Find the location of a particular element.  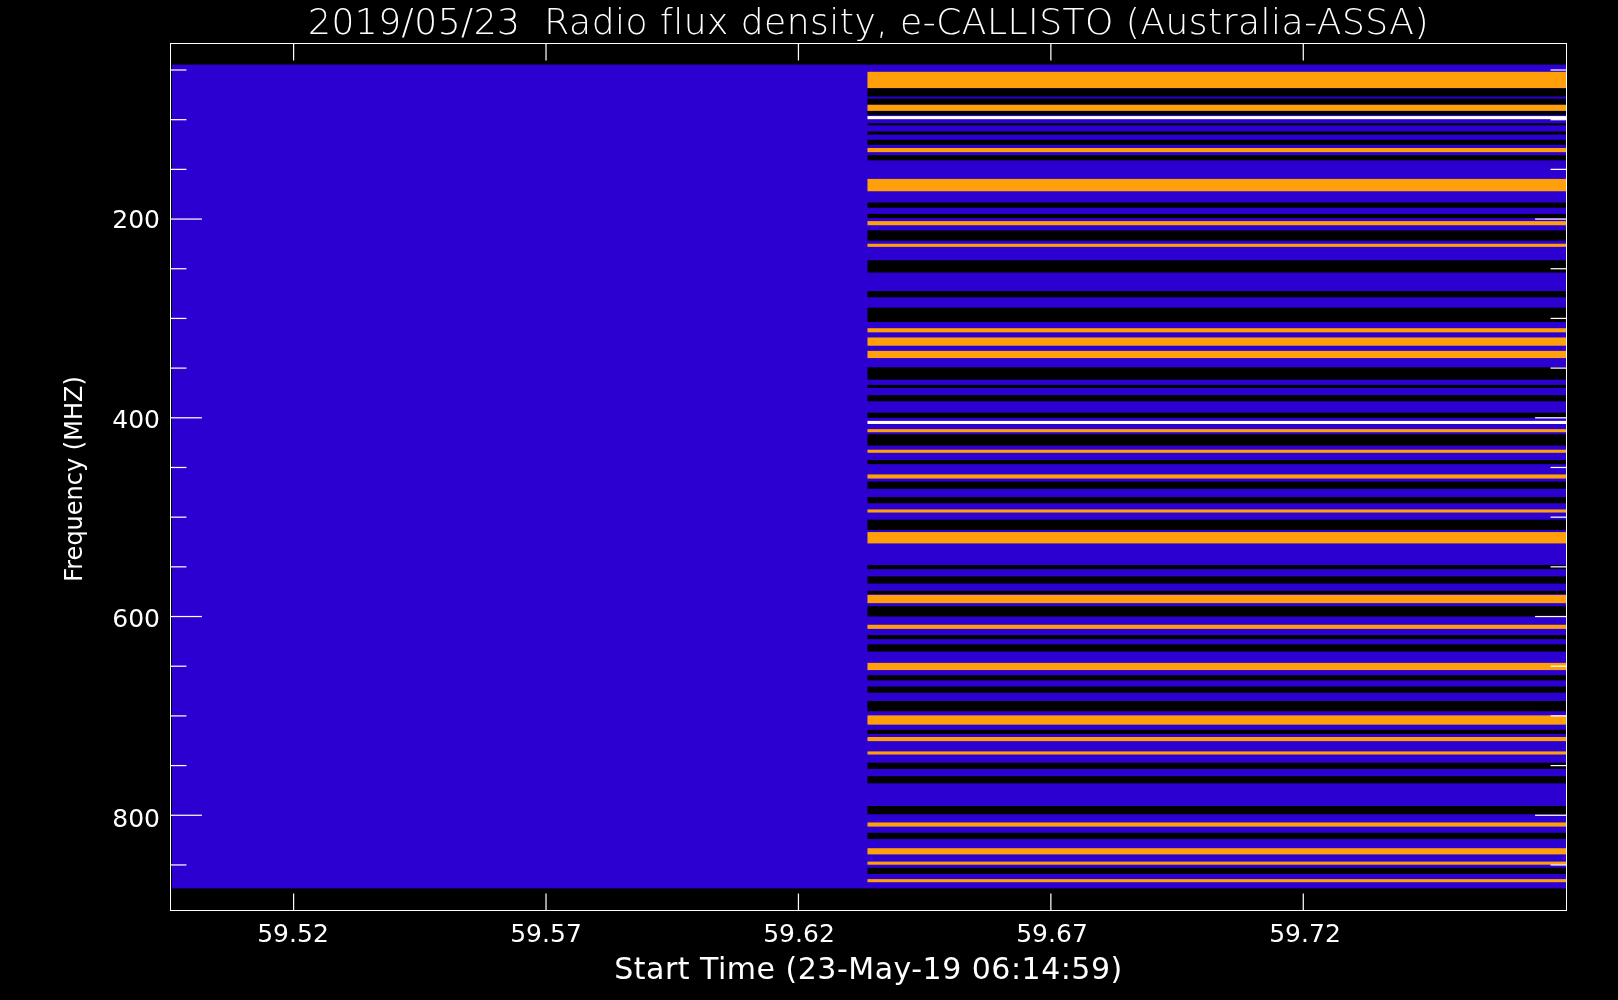

x-tick-label: 59.52 is located at coordinates (293, 933).